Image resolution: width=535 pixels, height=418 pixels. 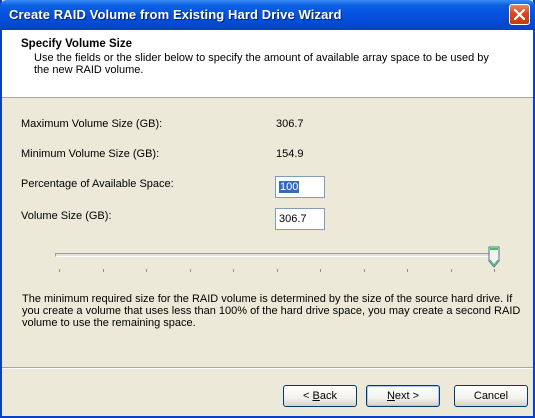 What do you see at coordinates (390, 396) in the screenshot?
I see `next-accesskey: N` at bounding box center [390, 396].